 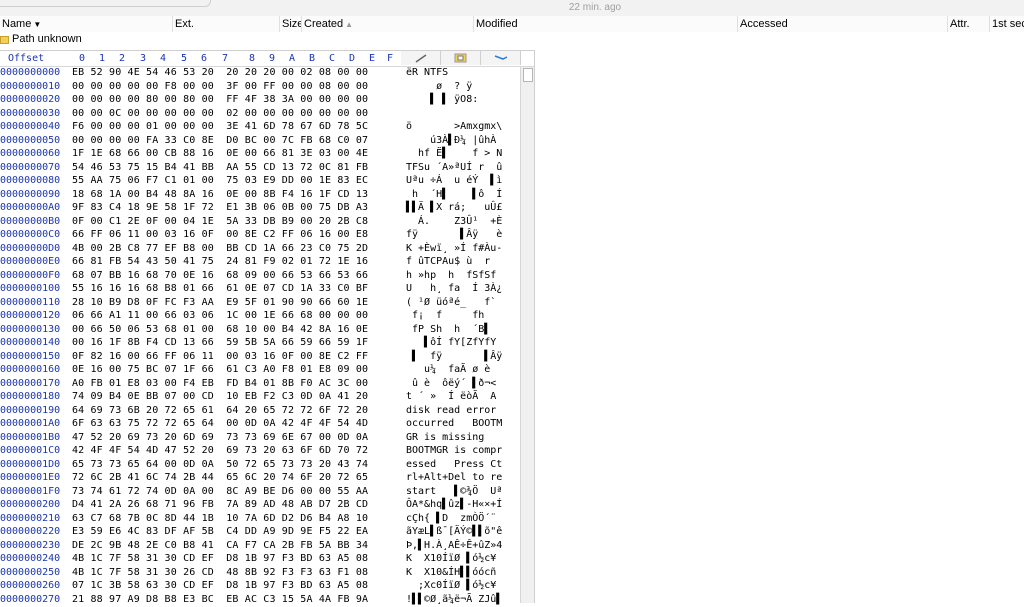 I want to click on row-text: Á. Z3Û¹ +È, so click(x=454, y=221).